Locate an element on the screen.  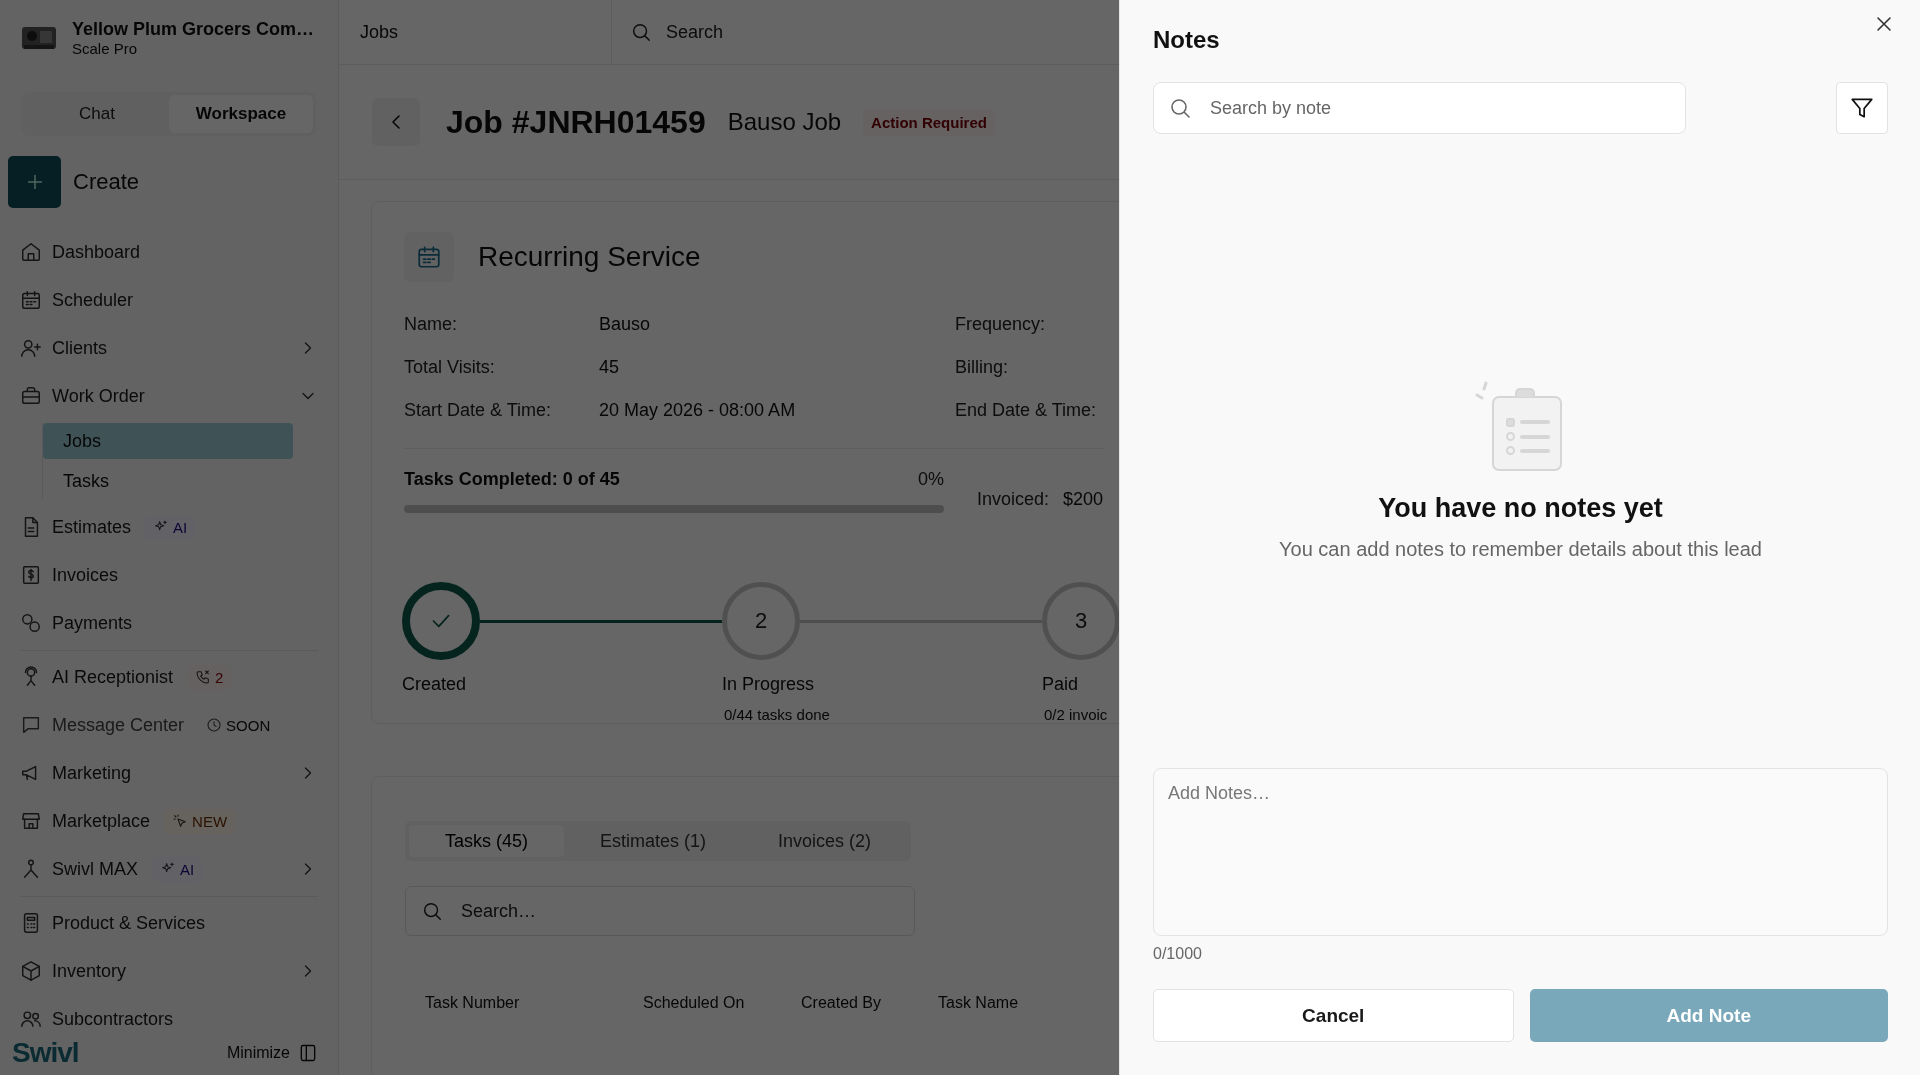
invoiced-value: $200 is located at coordinates (1083, 499).